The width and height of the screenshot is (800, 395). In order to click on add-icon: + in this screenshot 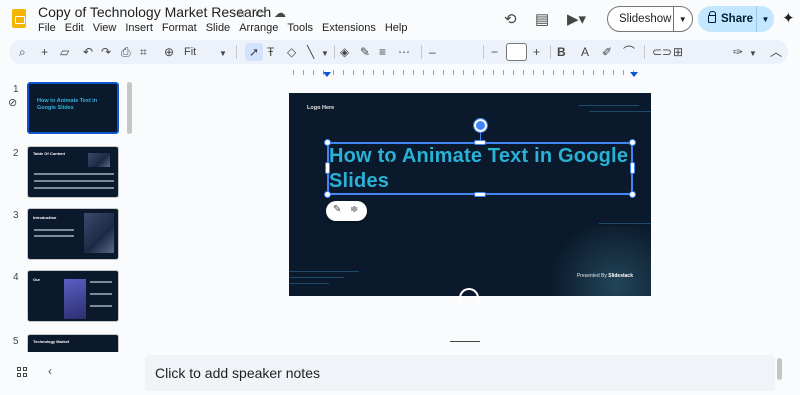, I will do `click(44, 52)`.